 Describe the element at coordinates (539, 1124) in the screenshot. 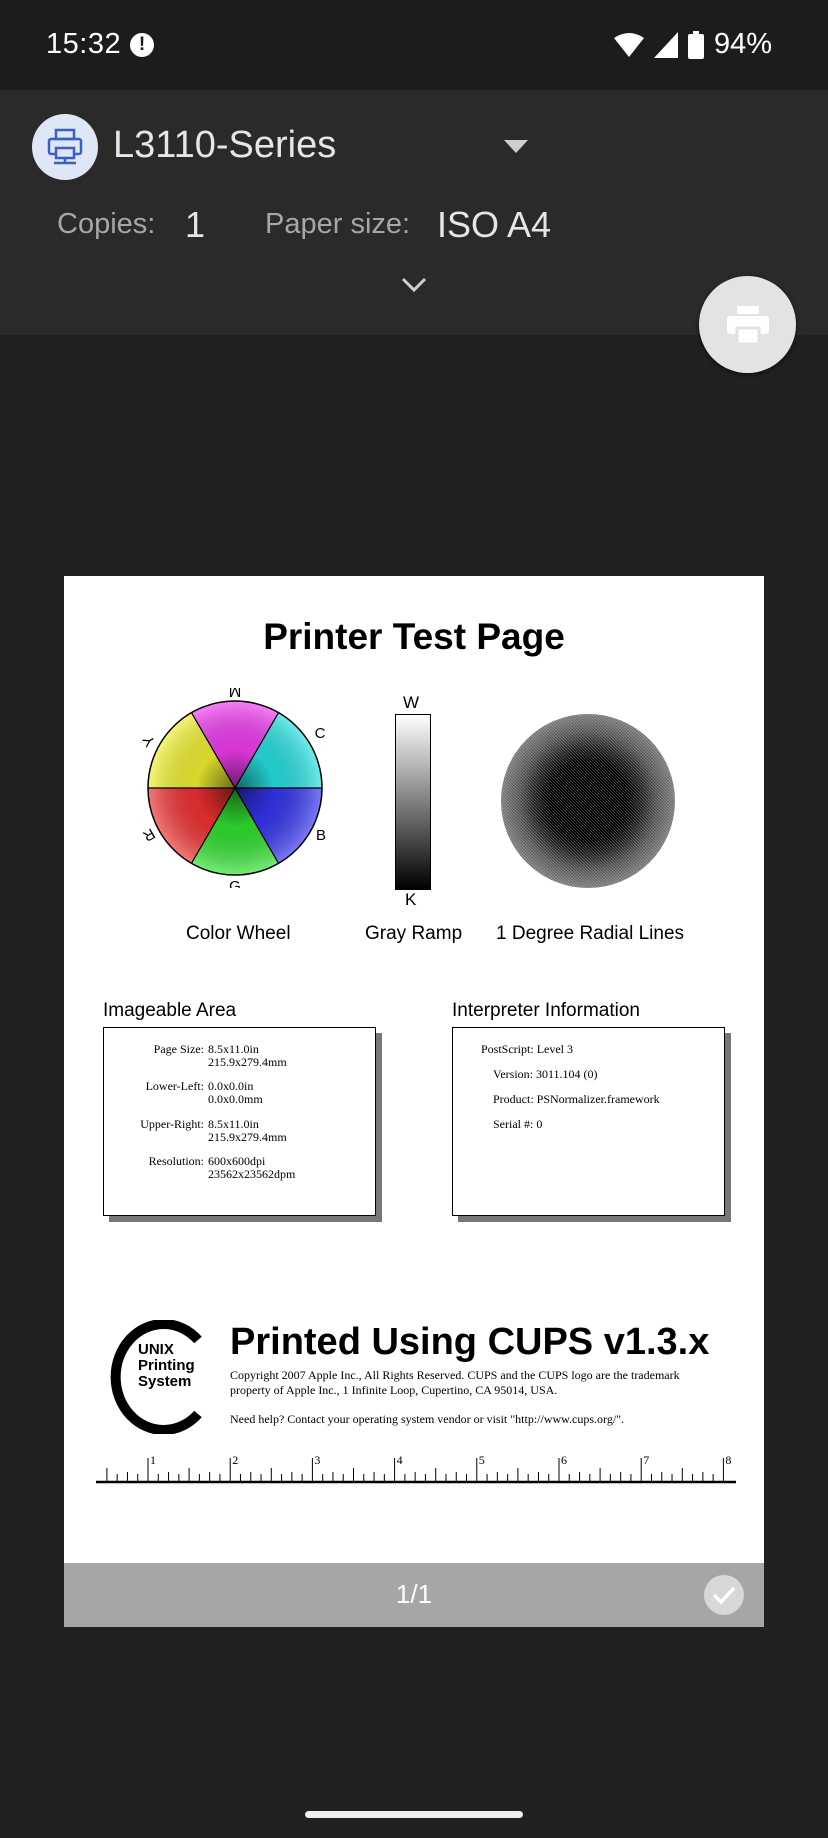

I see `serial-value: 0` at that location.